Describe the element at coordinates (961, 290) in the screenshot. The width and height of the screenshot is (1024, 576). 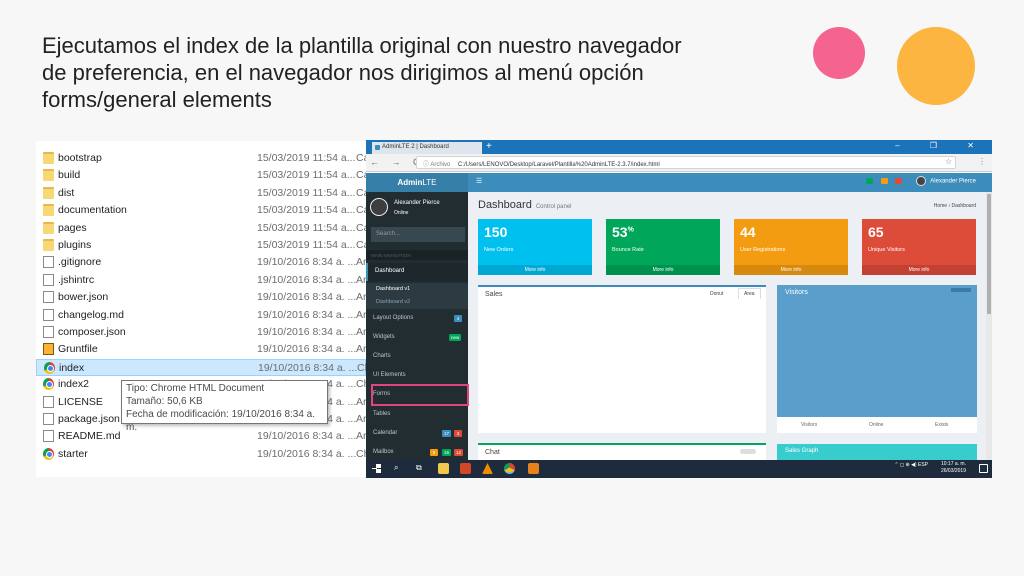
I see `visitors-tools` at that location.